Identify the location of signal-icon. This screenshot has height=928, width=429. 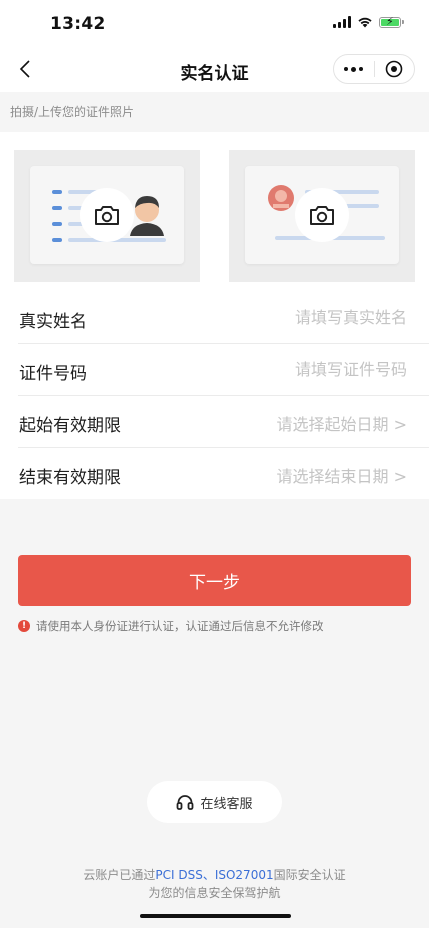
(342, 22).